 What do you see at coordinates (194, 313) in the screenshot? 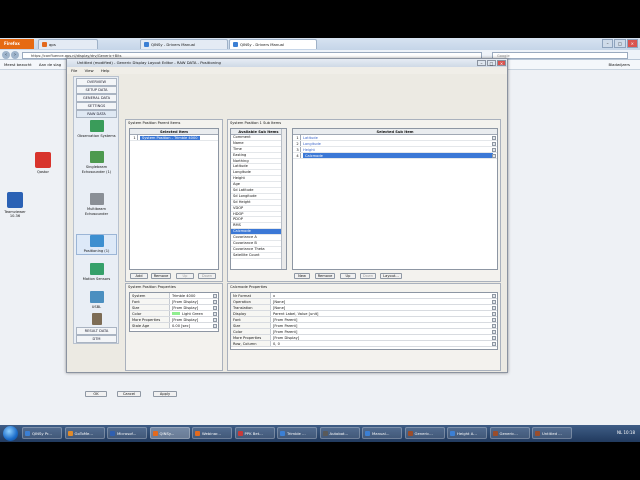
I see `property-value: Light Green` at bounding box center [194, 313].